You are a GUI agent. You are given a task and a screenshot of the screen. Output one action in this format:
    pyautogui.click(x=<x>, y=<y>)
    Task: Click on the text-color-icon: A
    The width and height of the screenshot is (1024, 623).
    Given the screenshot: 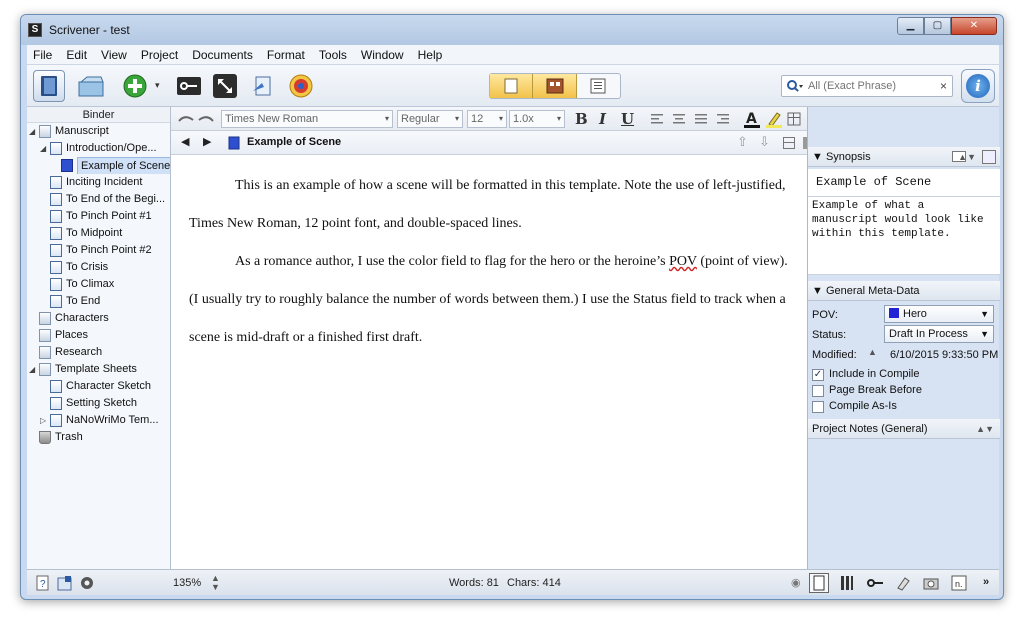 What is the action you would take?
    pyautogui.click(x=752, y=119)
    